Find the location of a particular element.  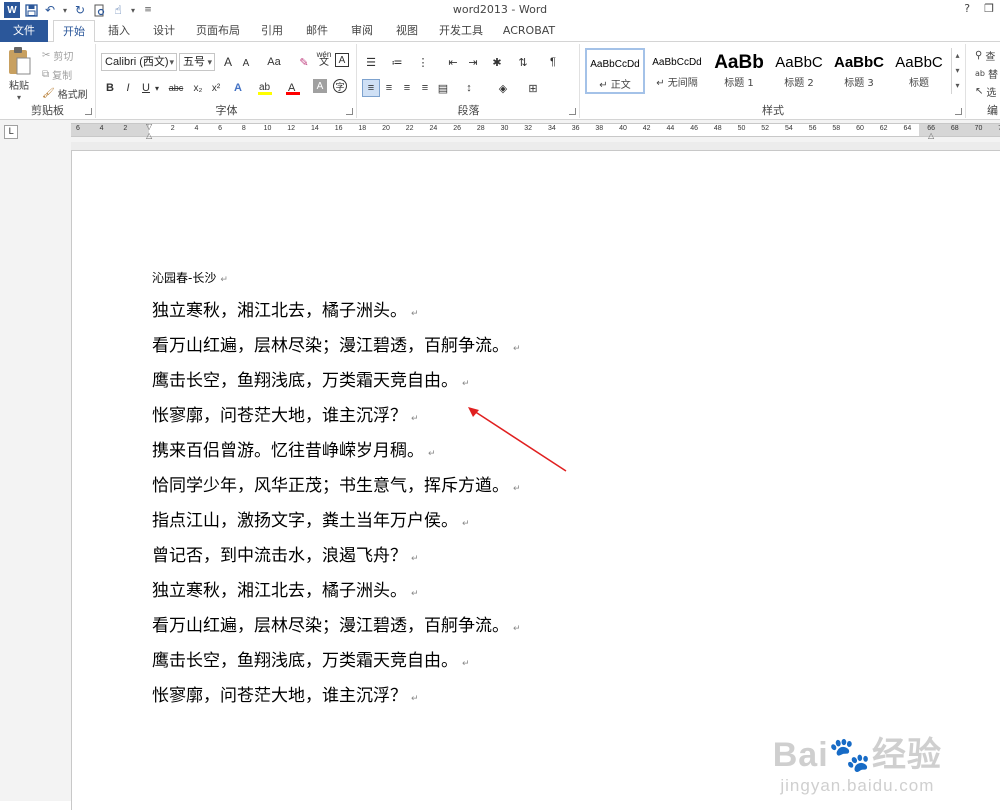

highlight-color-button: ab is located at coordinates (267, 88).